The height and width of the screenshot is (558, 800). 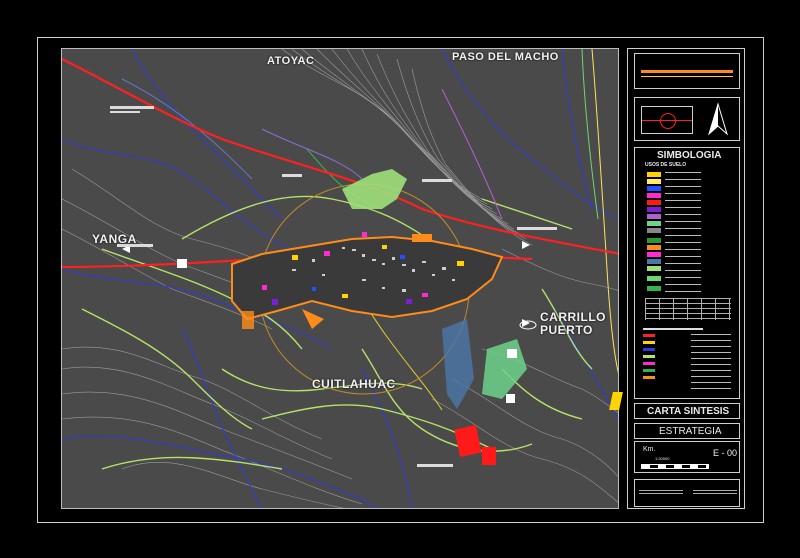 I want to click on plan-title-box: CARTA SINTESIS, so click(x=687, y=411).